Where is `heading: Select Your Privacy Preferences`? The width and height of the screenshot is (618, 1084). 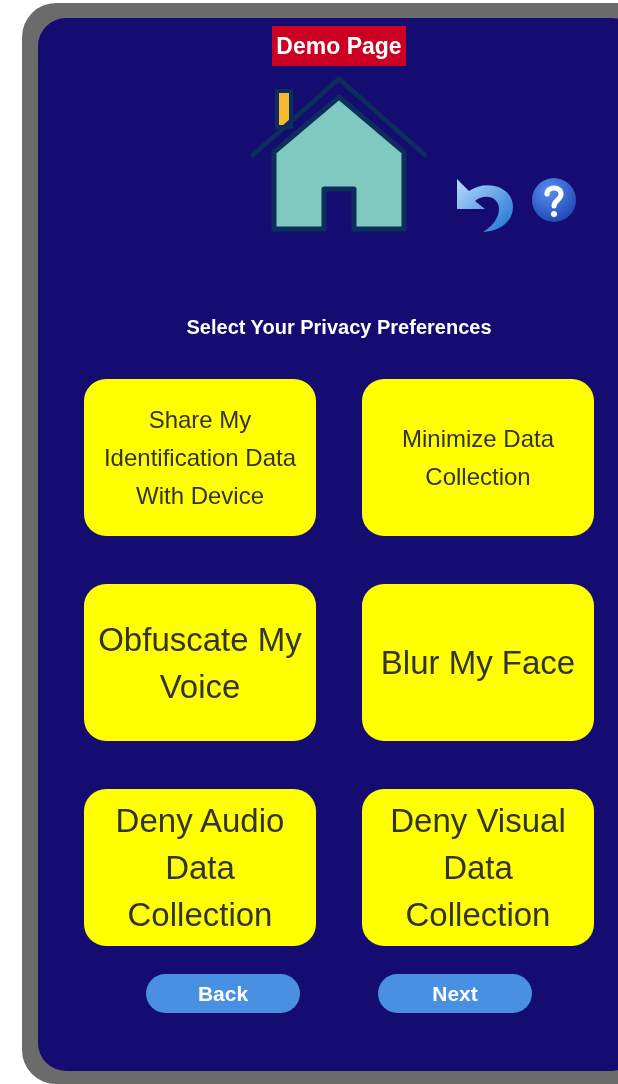 heading: Select Your Privacy Preferences is located at coordinates (339, 327).